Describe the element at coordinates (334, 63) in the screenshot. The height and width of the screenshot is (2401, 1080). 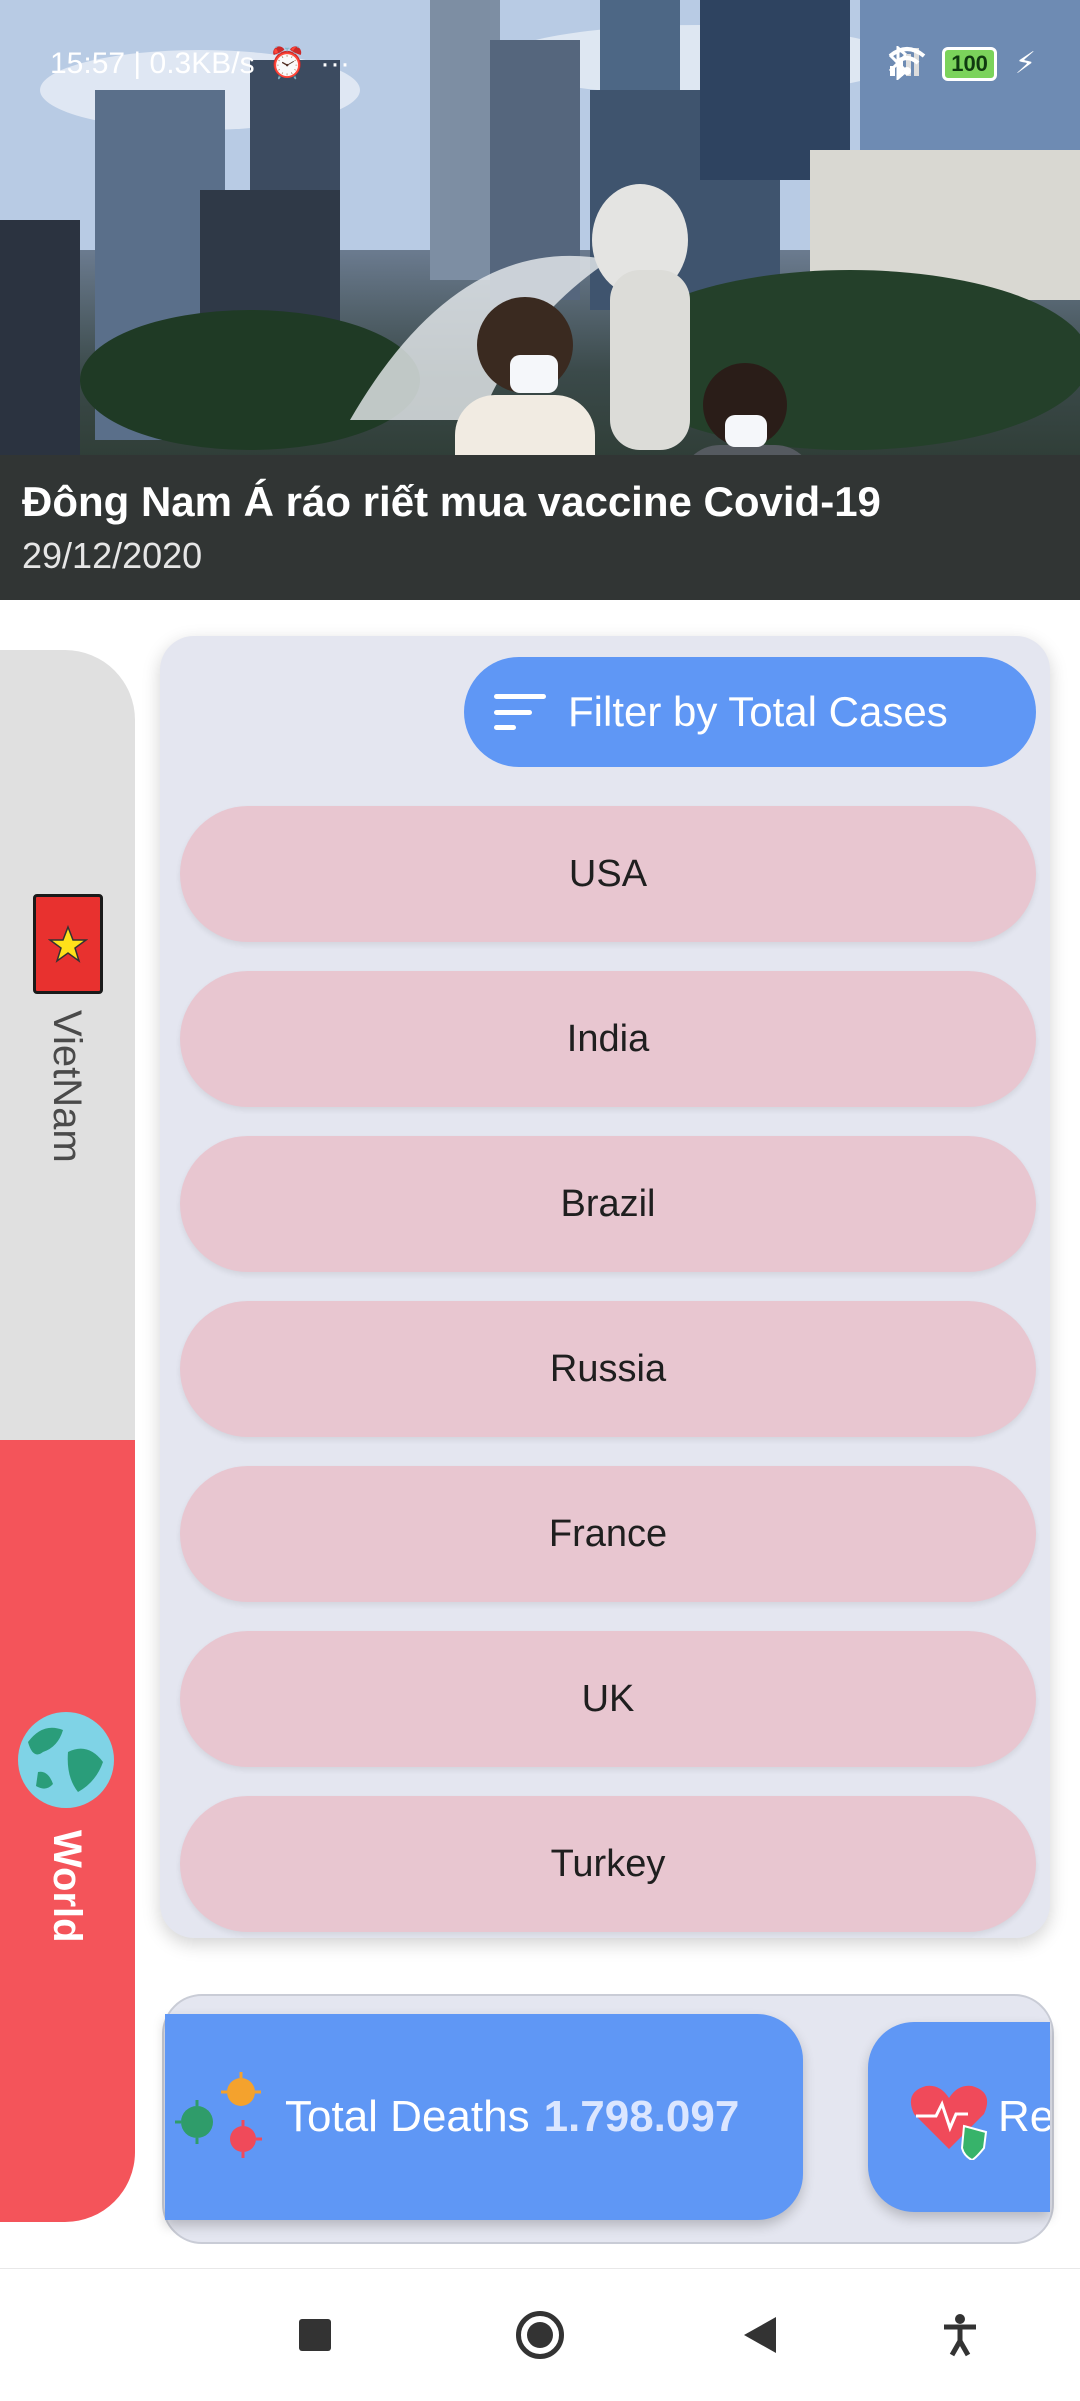
I see `more-notifications-icon: ···` at that location.